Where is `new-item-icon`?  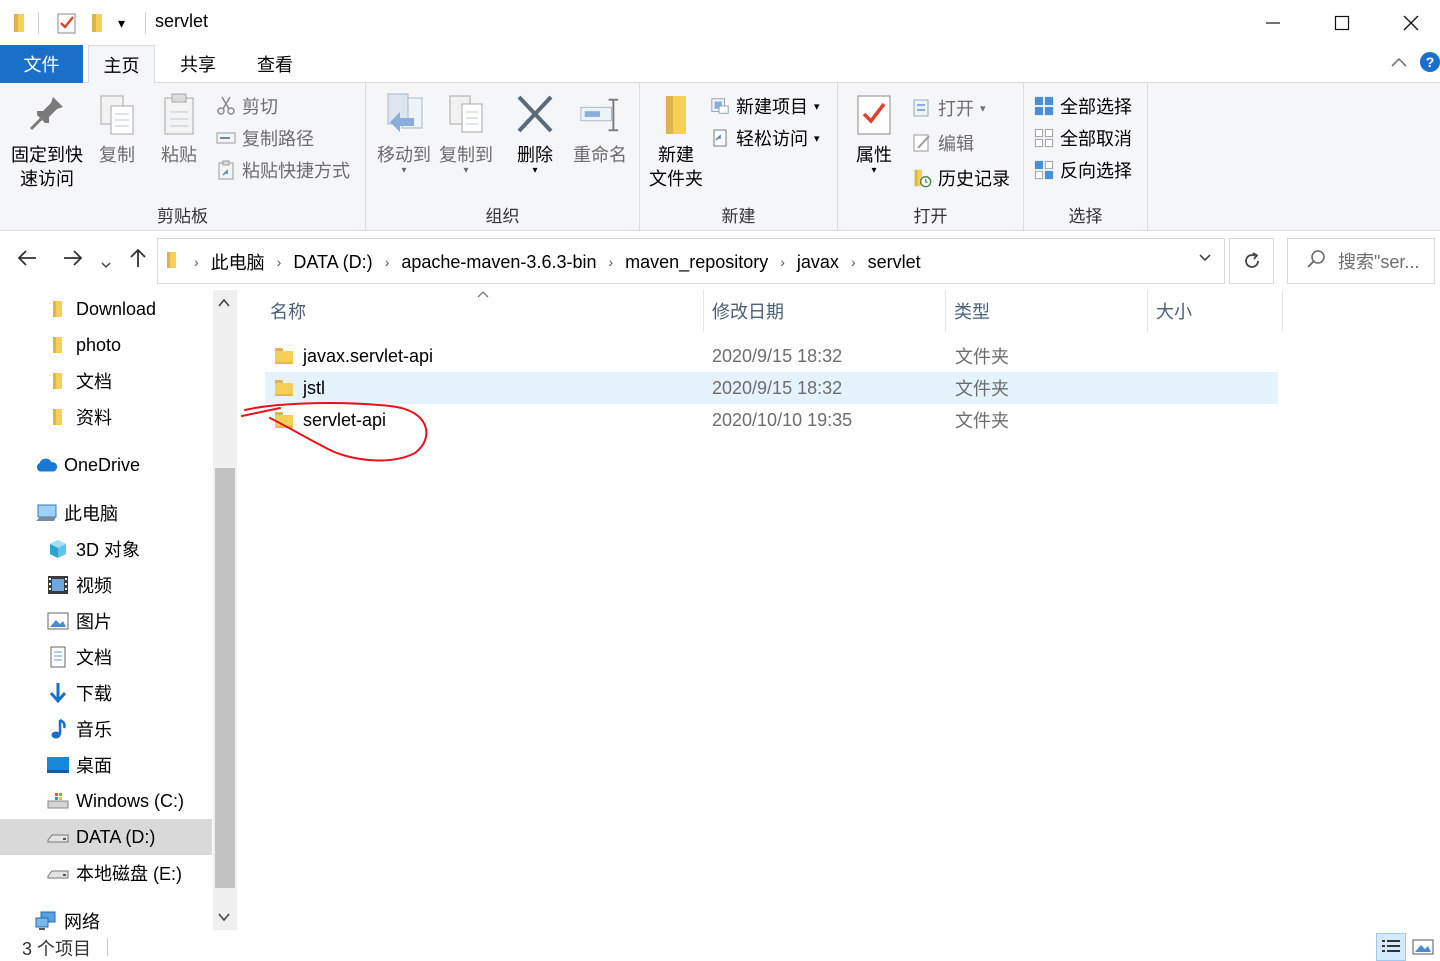
new-item-icon is located at coordinates (720, 106).